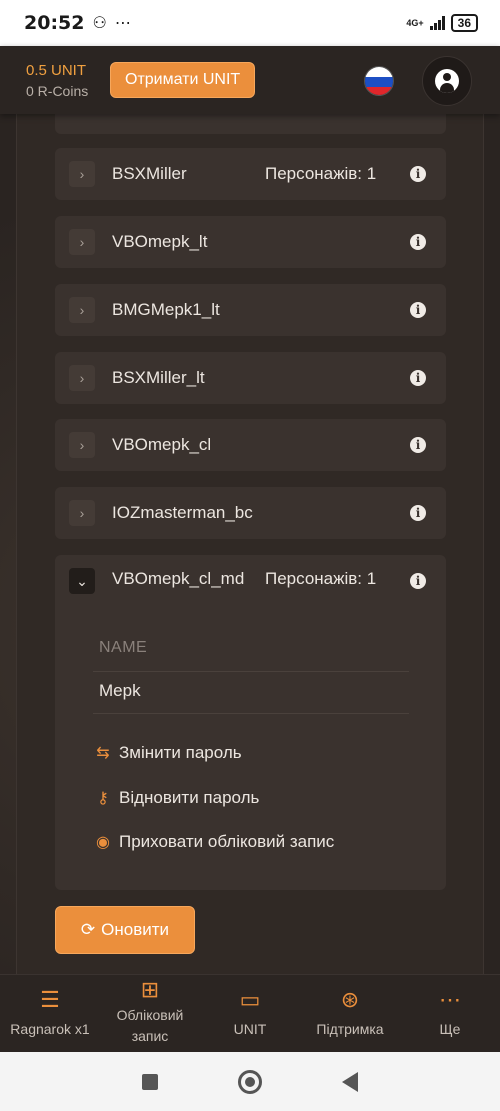 The image size is (500, 1111). Describe the element at coordinates (180, 752) in the screenshot. I see `change-password-label: Змінити пароль` at that location.